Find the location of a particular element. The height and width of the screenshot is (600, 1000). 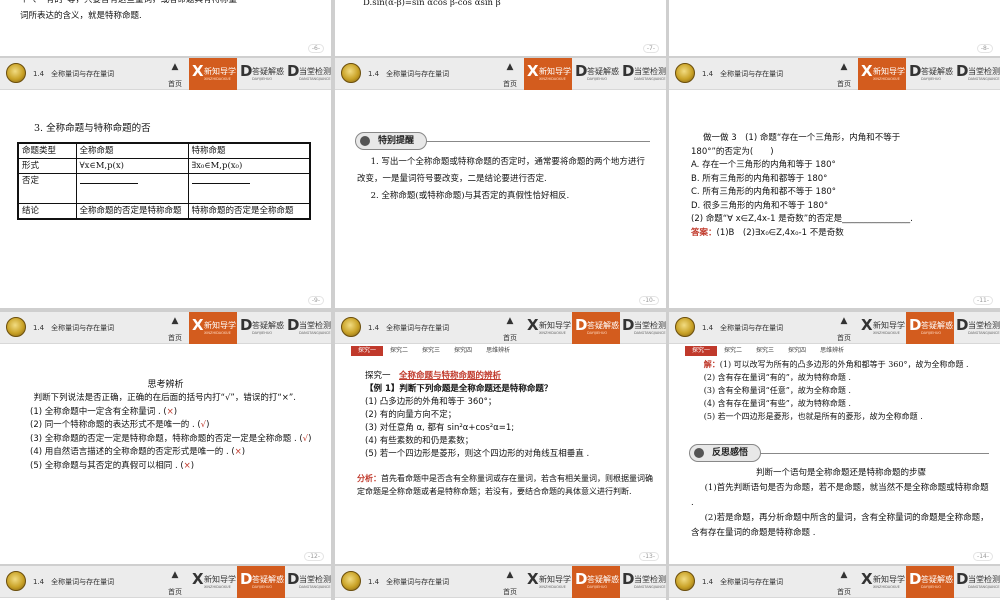

slide-page-7: D.sin(α-β)=sin αcos β-cos αsin β -7- is located at coordinates (500, 28).